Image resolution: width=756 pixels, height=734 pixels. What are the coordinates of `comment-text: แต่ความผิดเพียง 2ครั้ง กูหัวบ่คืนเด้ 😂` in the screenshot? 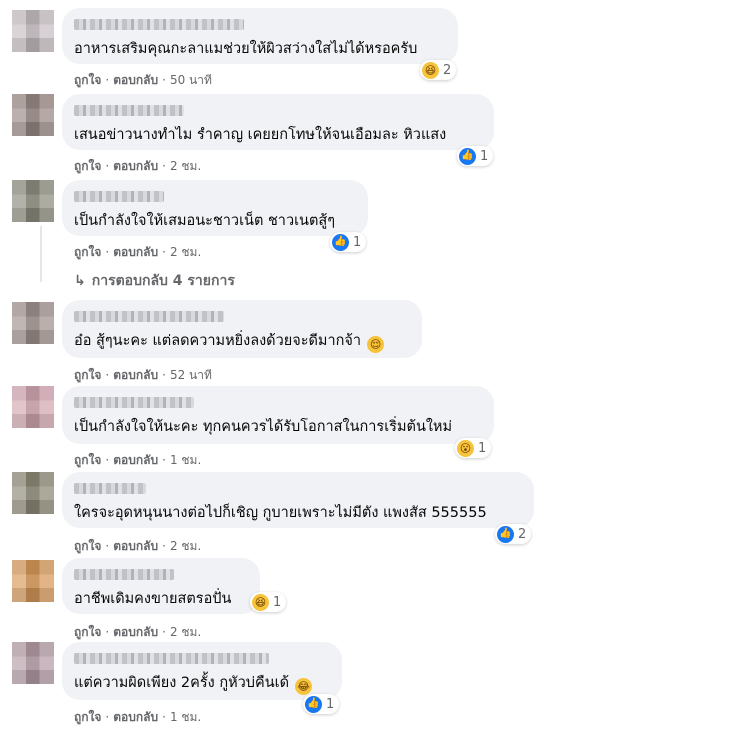 It's located at (202, 684).